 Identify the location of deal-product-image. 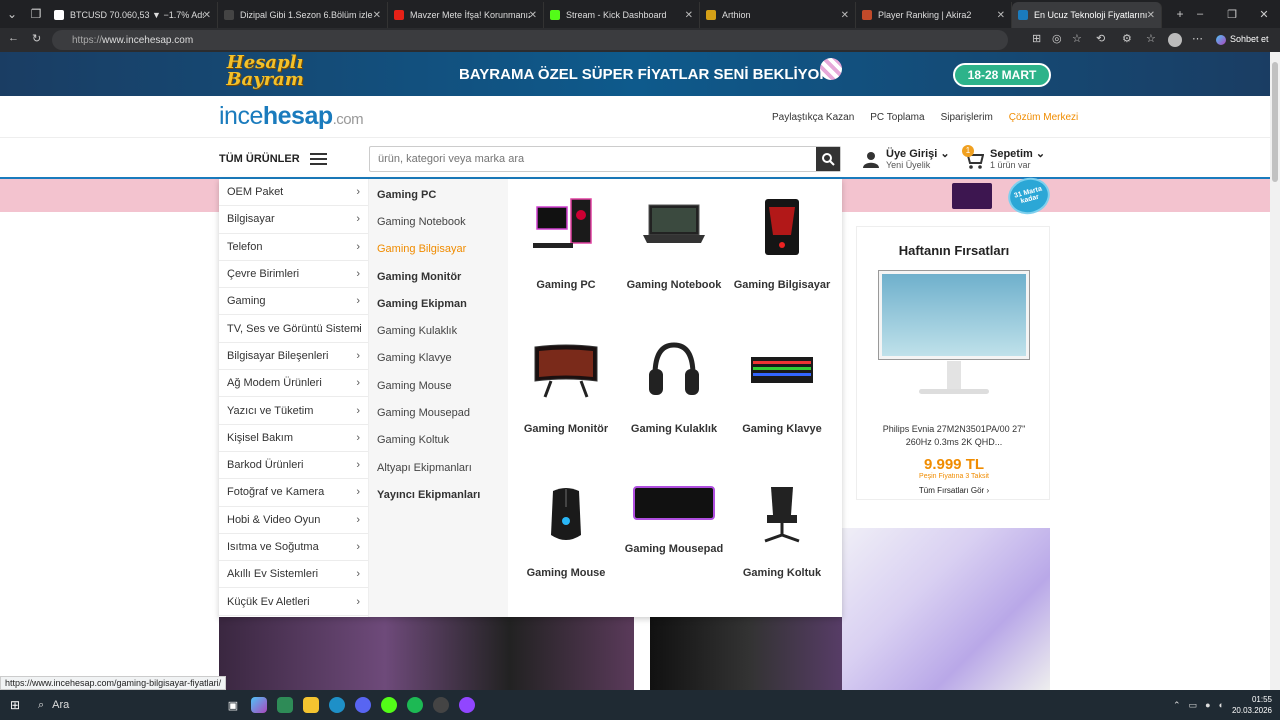
(954, 315).